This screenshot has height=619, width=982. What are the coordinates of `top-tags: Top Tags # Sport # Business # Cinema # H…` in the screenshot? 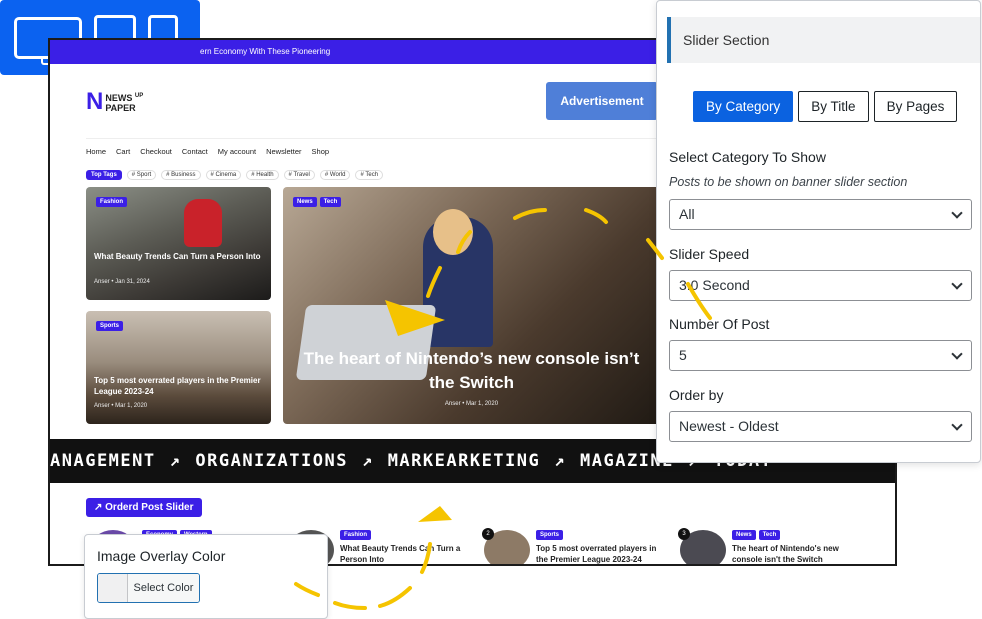 It's located at (235, 175).